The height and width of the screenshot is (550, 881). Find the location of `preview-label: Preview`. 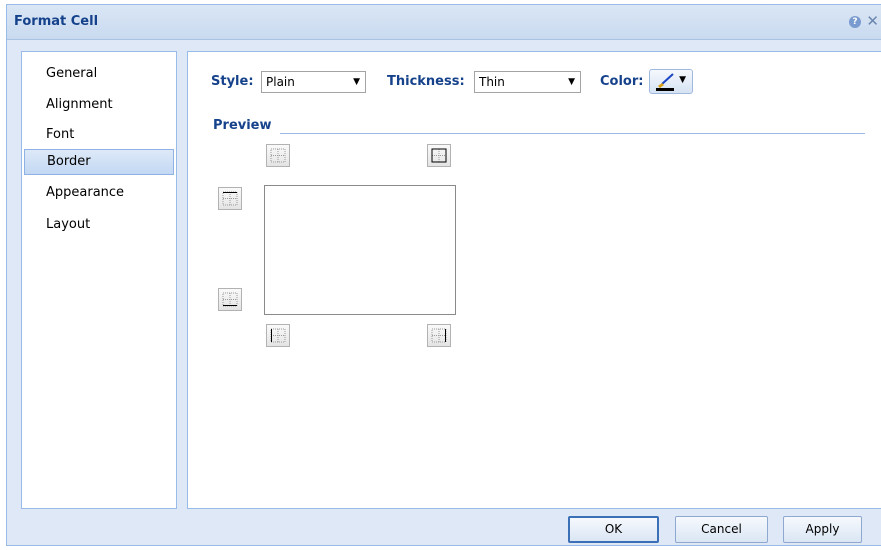

preview-label: Preview is located at coordinates (242, 125).